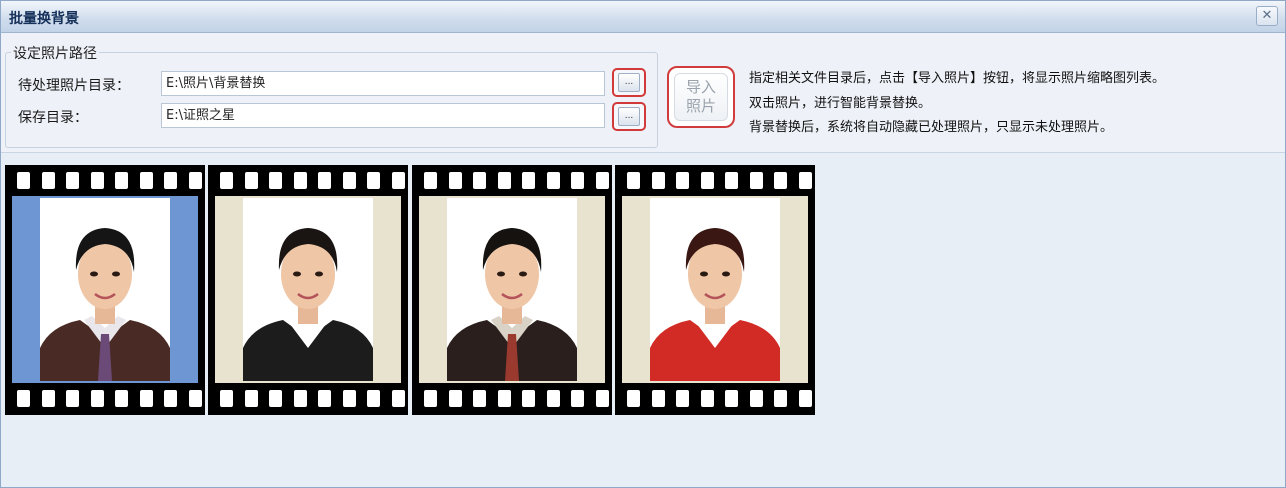 The height and width of the screenshot is (488, 1286). Describe the element at coordinates (74, 86) in the screenshot. I see `source-folder-label: 待处理照片目录：` at that location.